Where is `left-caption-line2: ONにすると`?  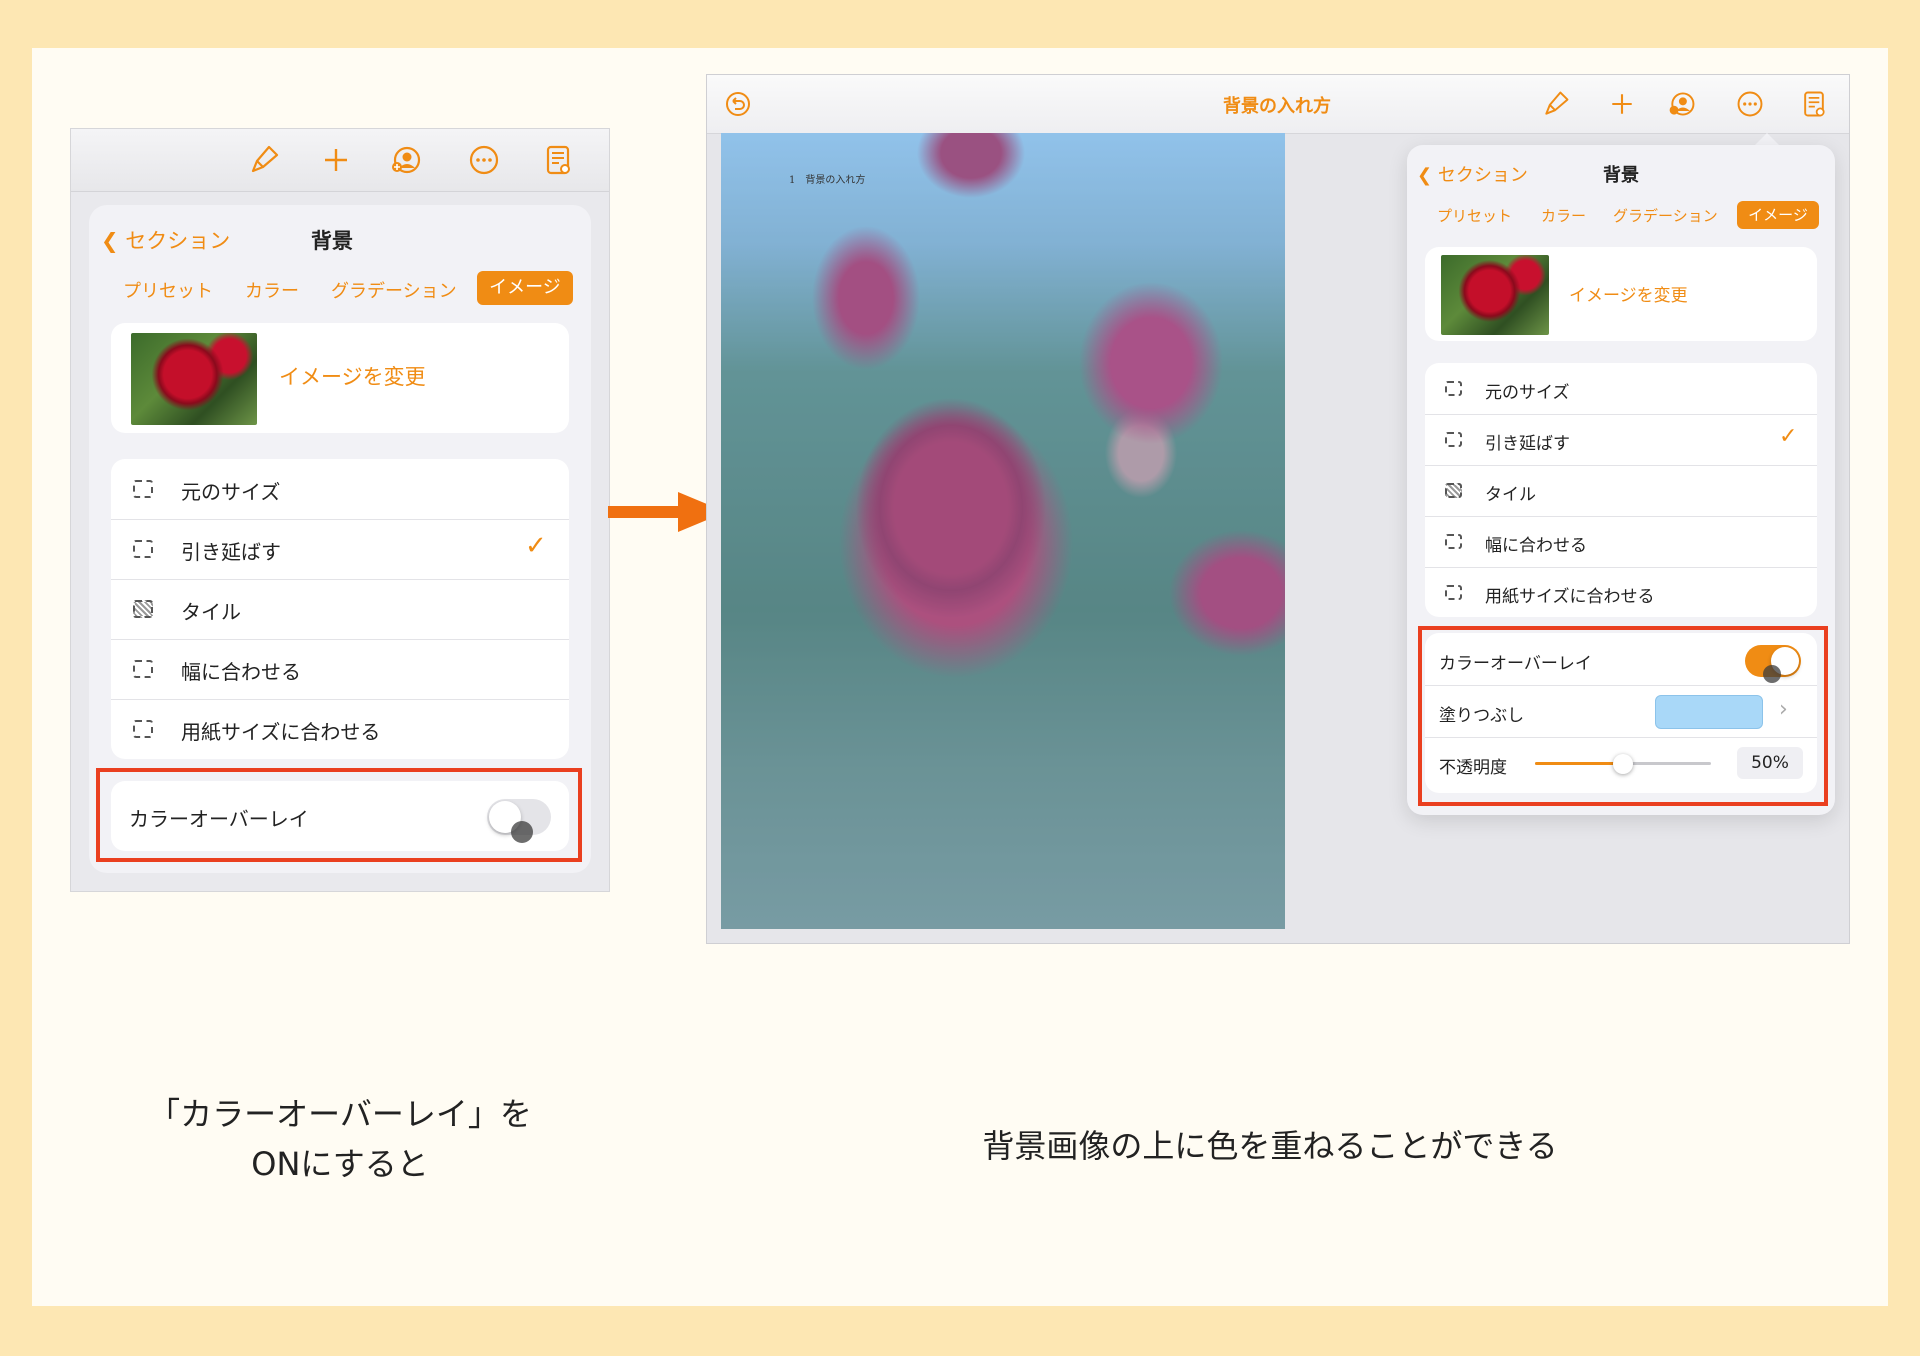
left-caption-line2: ONにすると is located at coordinates (340, 1163).